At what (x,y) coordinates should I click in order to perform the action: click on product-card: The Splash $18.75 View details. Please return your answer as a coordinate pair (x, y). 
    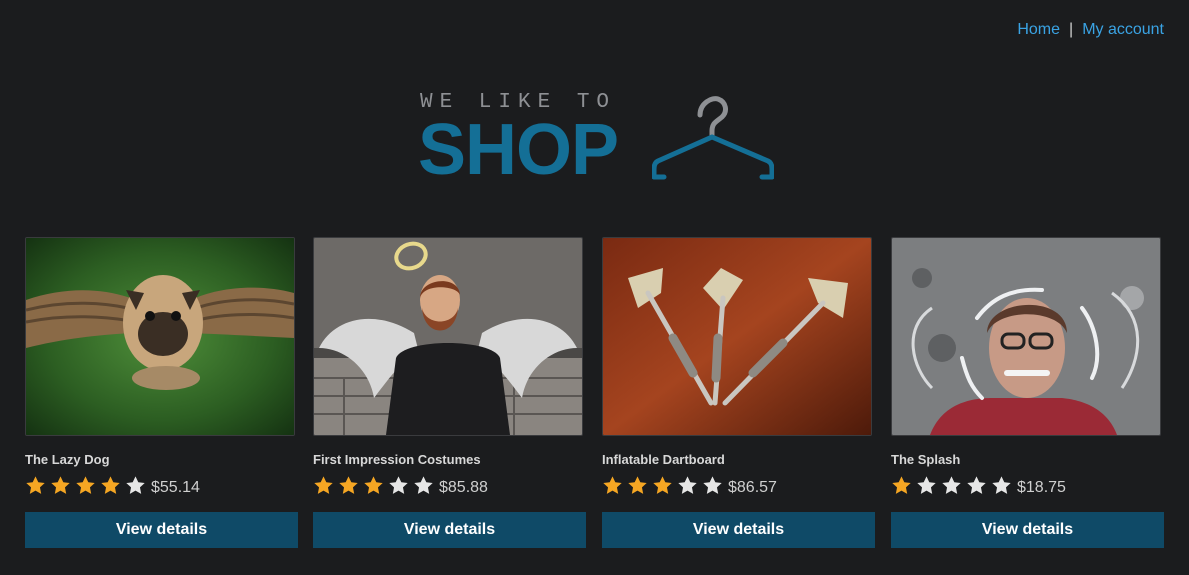
    Looking at the image, I should click on (1028, 392).